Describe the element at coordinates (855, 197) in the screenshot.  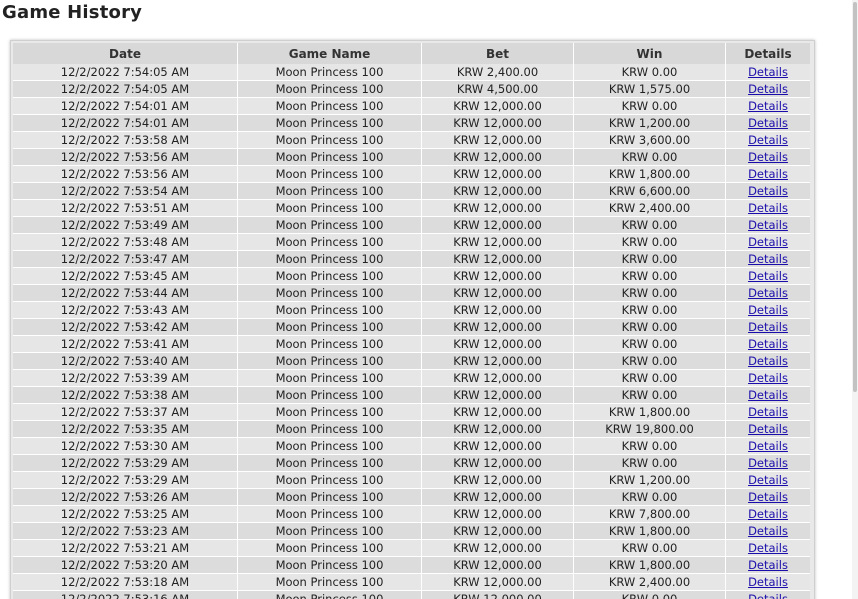
I see `scrollbar-thumb` at that location.